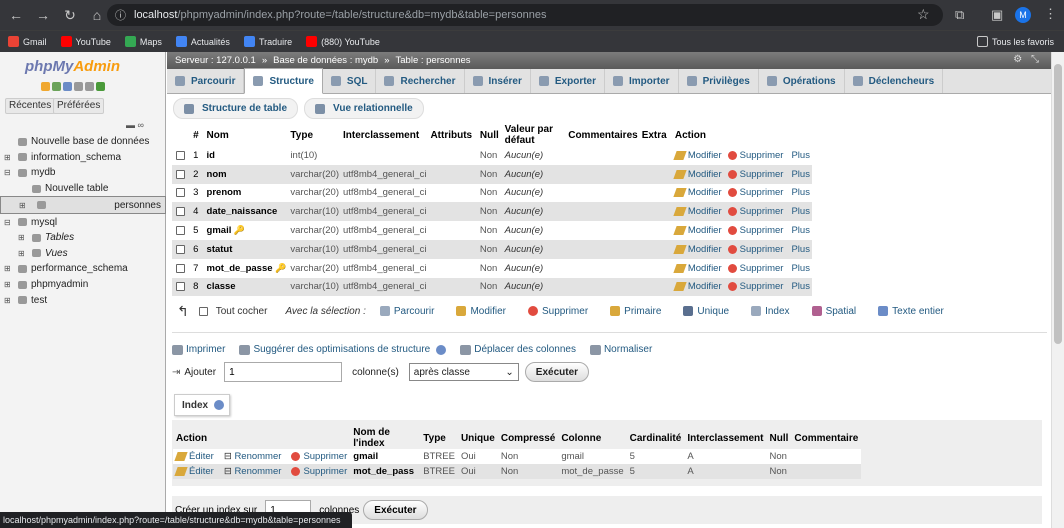 The width and height of the screenshot is (1064, 528). I want to click on tree-item: ⊞ Vues, so click(83, 254).